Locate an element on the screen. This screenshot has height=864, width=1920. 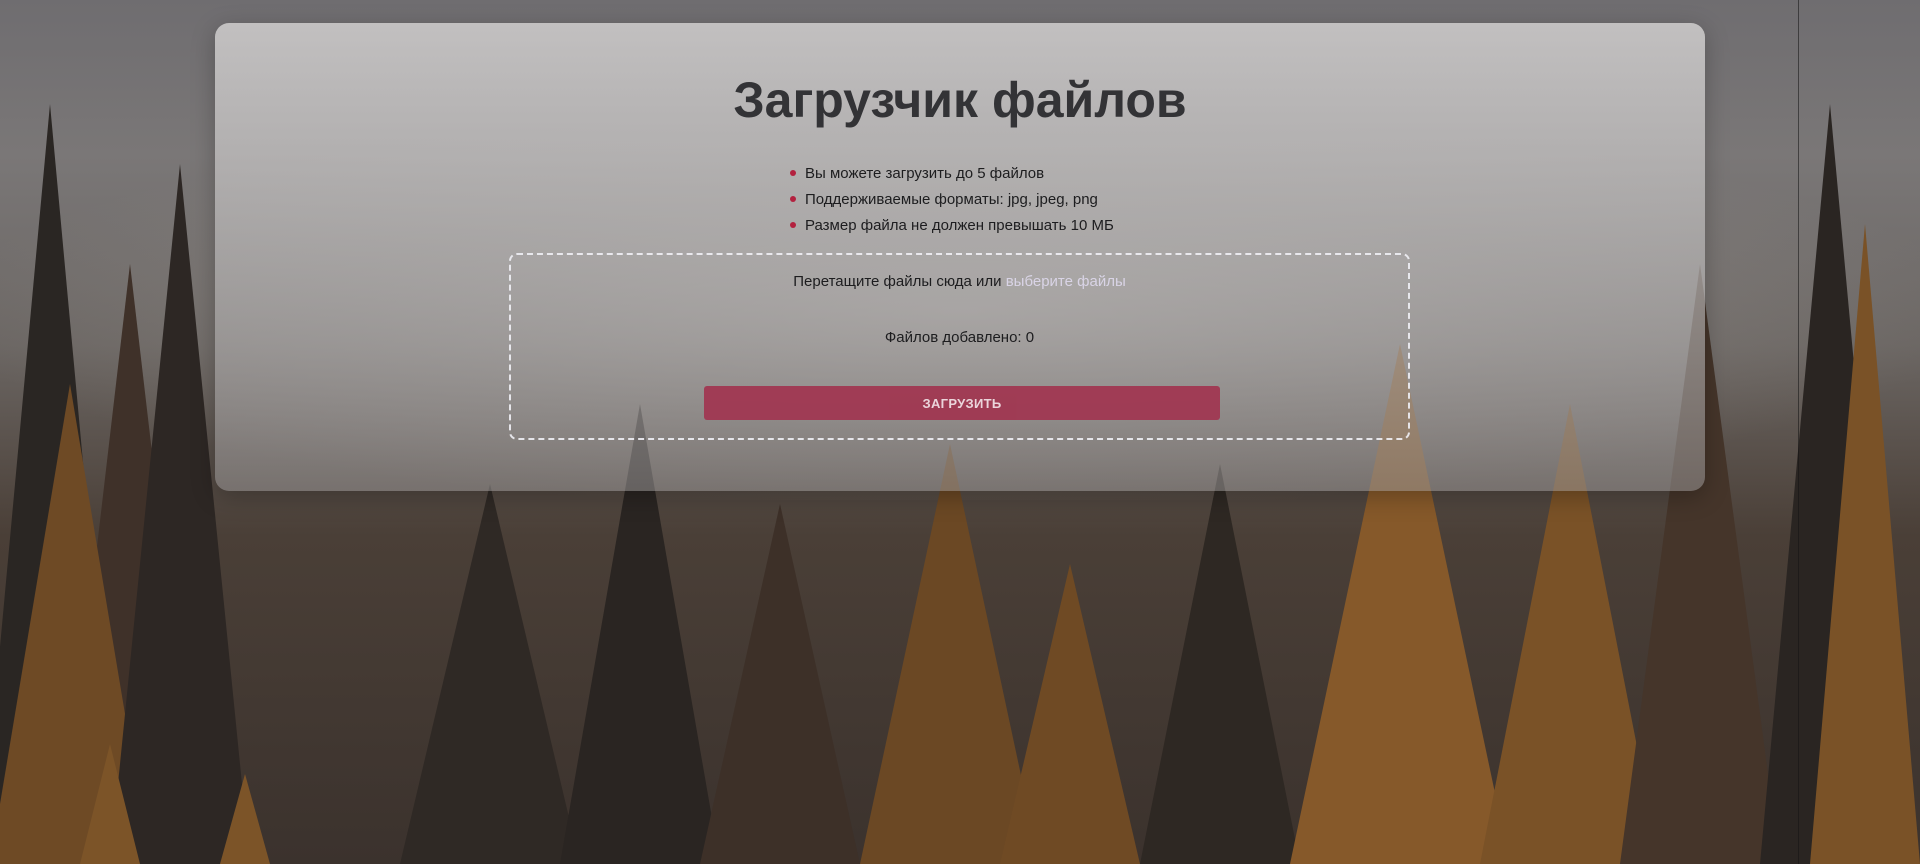
drop-zone-prompt: Перетащите файлы сюда или выберите файлы is located at coordinates (959, 281).